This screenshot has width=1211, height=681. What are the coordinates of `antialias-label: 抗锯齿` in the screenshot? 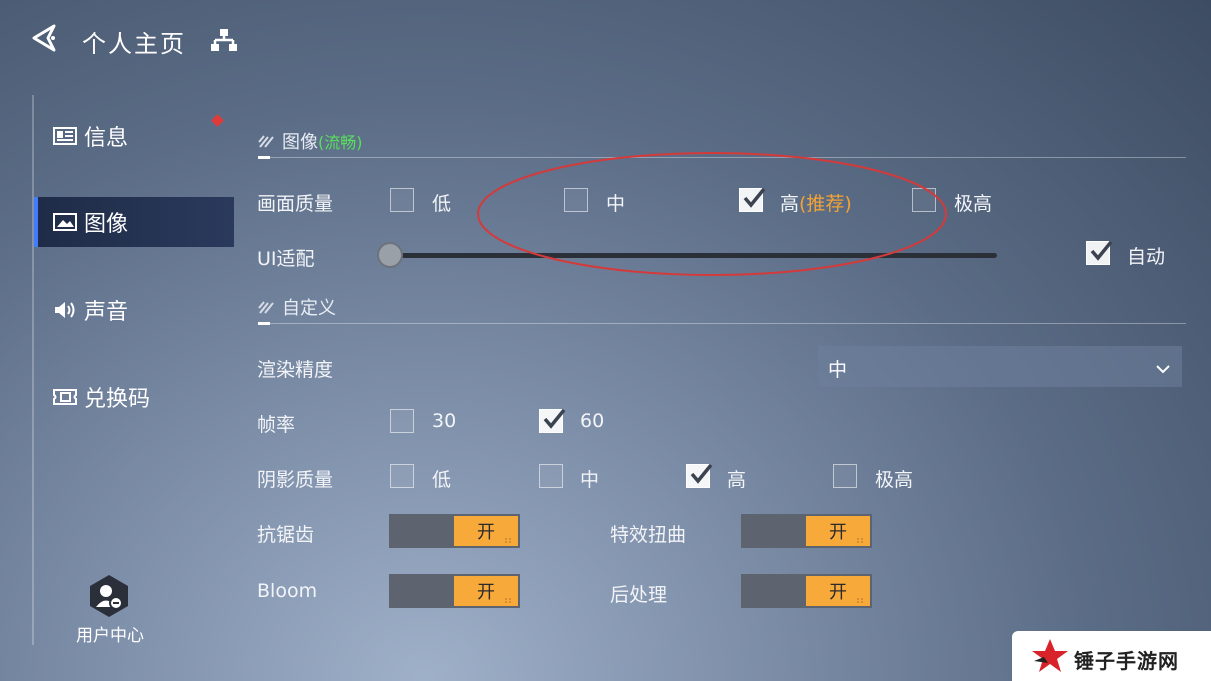 It's located at (286, 535).